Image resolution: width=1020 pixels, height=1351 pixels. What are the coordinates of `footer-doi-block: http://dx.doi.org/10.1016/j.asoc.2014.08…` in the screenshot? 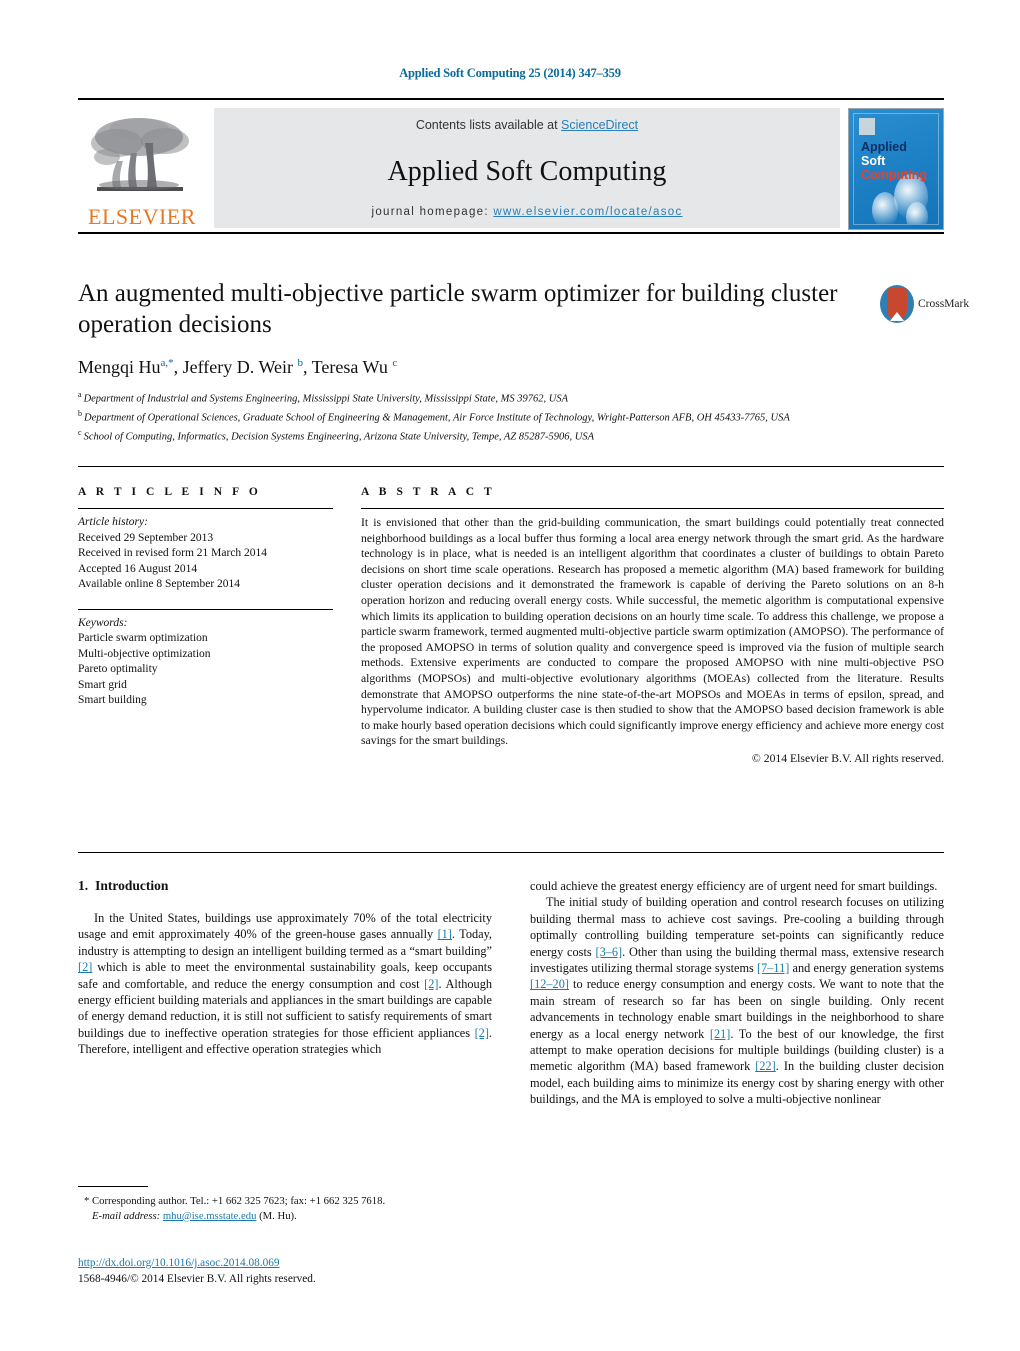 It's located at (328, 1271).